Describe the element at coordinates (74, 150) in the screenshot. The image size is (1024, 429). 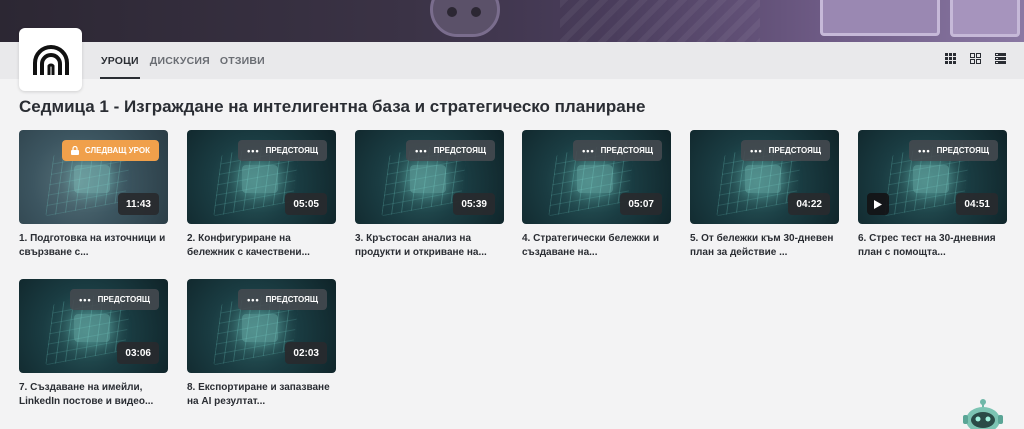
I see `lock-icon` at that location.